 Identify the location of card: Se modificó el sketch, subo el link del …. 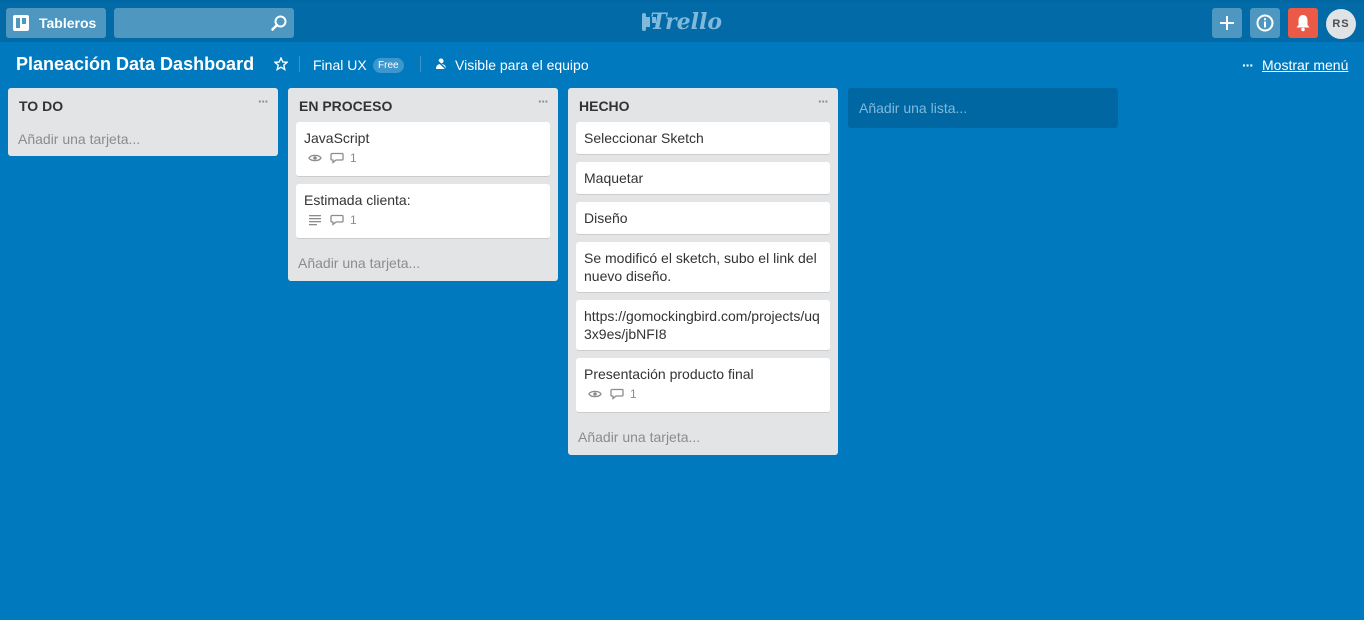
(703, 267).